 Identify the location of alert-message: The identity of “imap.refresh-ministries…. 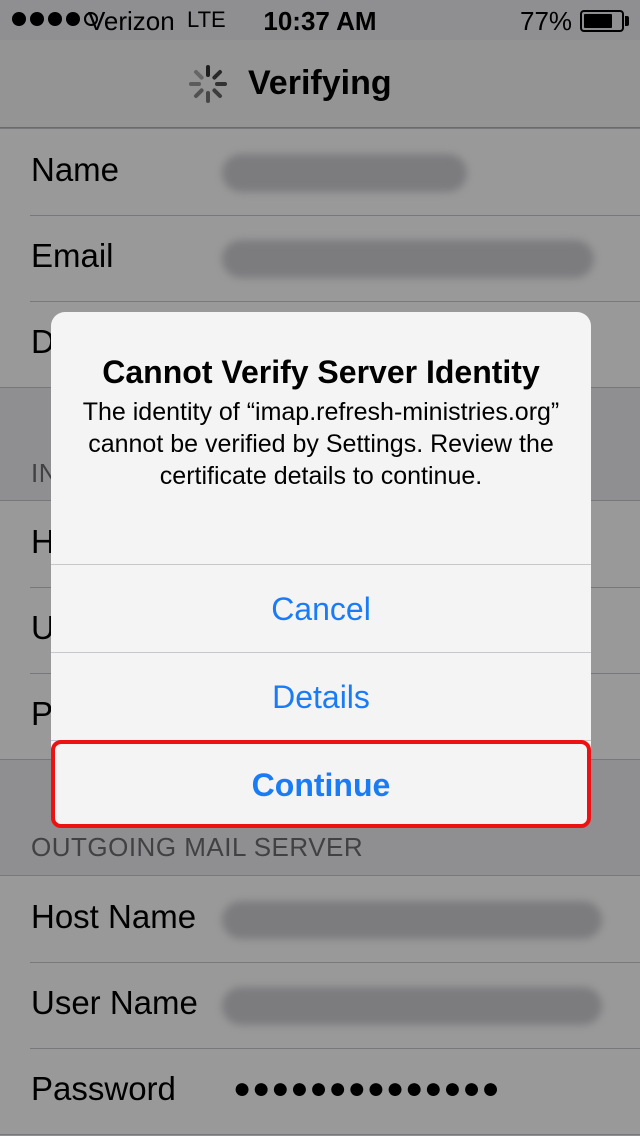
(321, 444).